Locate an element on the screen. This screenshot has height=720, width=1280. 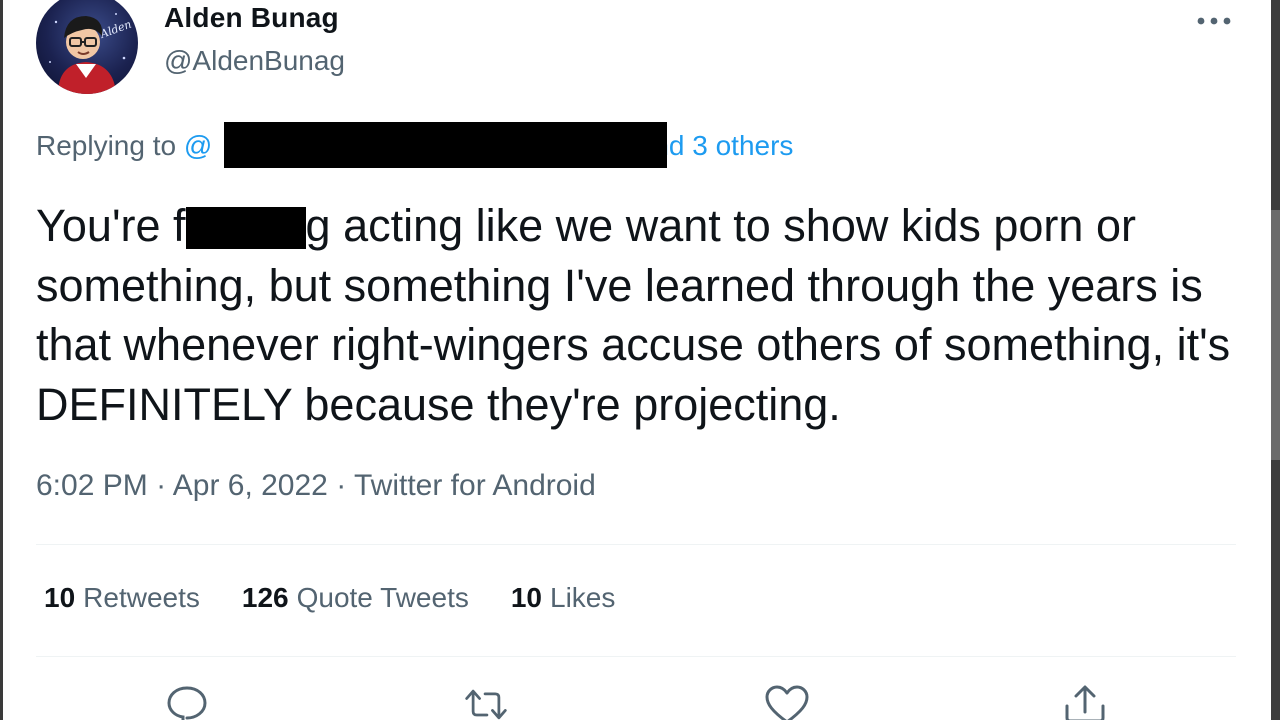
likes-count: 10 is located at coordinates (526, 597).